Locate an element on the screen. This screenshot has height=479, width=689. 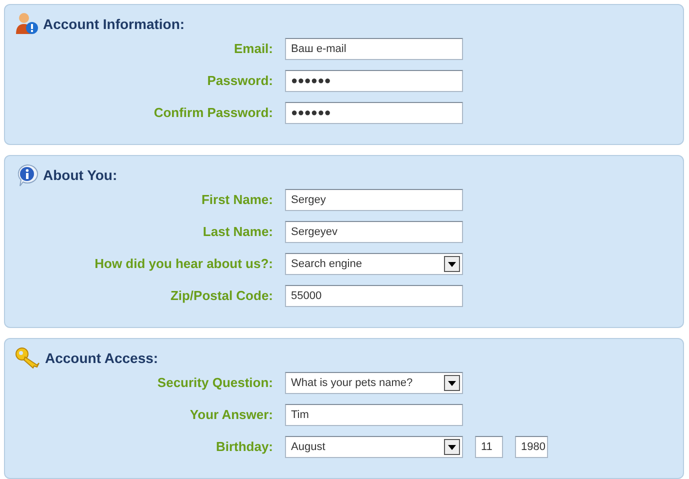
dropdown-field: What is your pets name? is located at coordinates (374, 383).